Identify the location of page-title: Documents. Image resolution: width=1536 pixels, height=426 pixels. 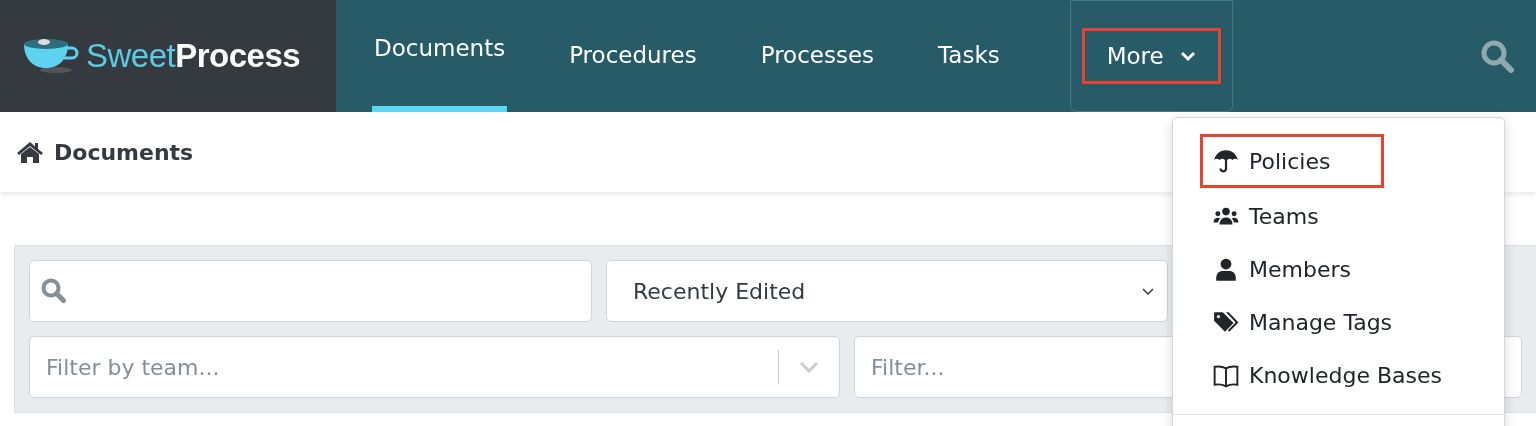
(124, 152).